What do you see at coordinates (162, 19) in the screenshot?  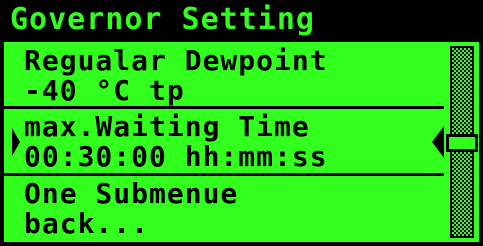 I see `page-title: Governor Setting` at bounding box center [162, 19].